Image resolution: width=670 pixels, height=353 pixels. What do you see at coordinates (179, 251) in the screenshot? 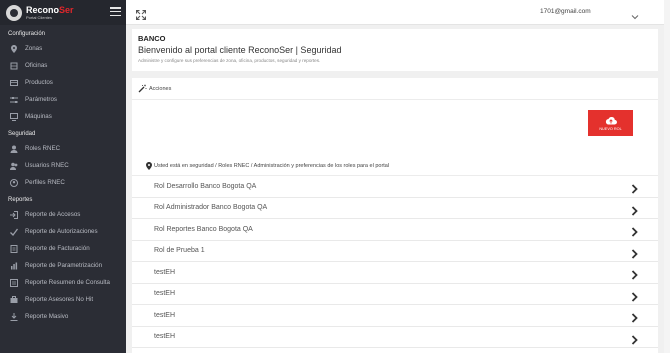
I see `role-name: Rol de Prueba 1` at bounding box center [179, 251].